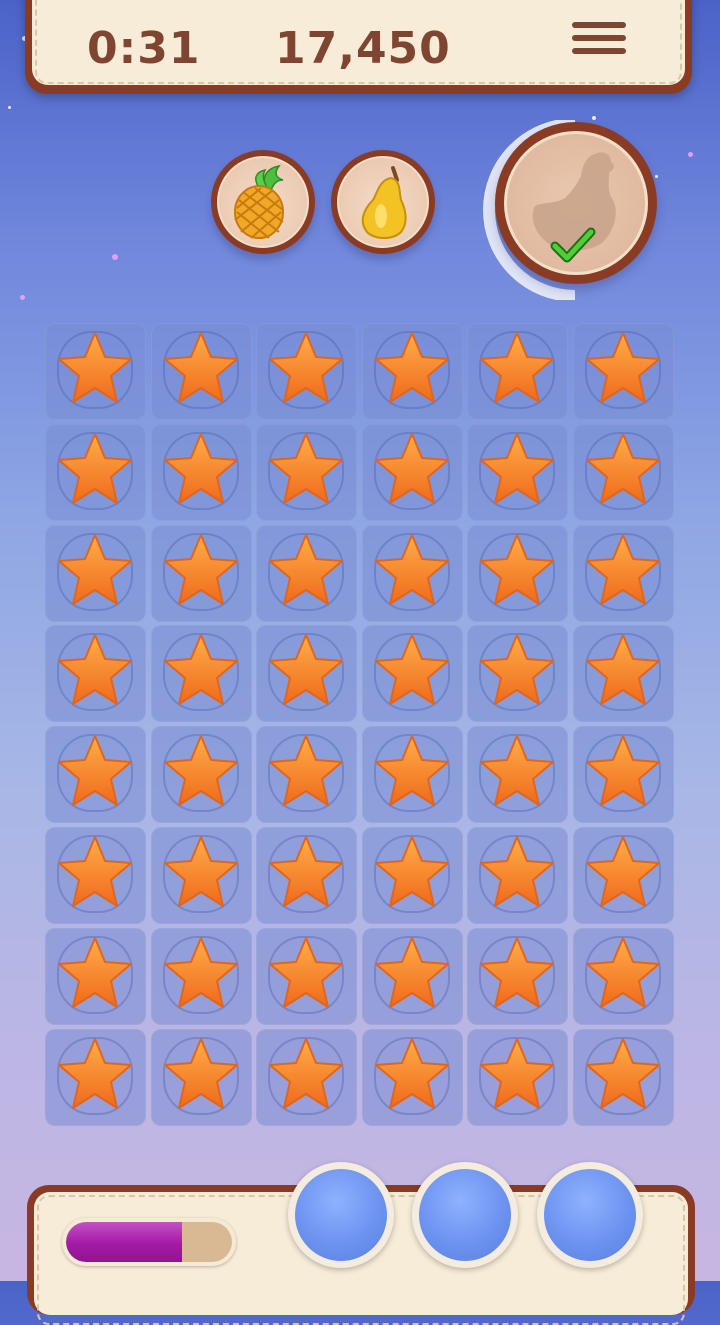 Image resolution: width=720 pixels, height=1325 pixels. Describe the element at coordinates (144, 48) in the screenshot. I see `timer: 0:31` at that location.